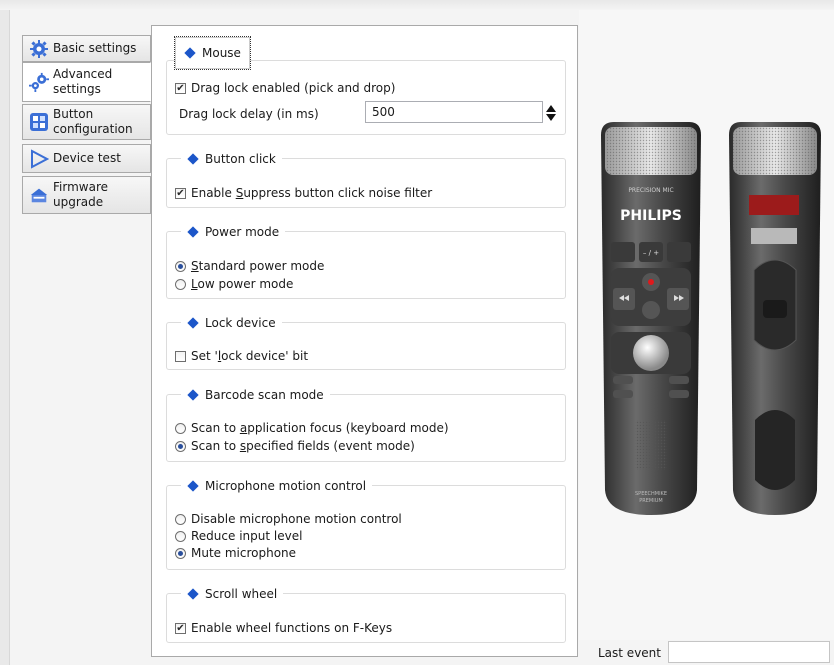 Image resolution: width=834 pixels, height=665 pixels. What do you see at coordinates (240, 323) in the screenshot?
I see `group-title-text: Lock device` at bounding box center [240, 323].